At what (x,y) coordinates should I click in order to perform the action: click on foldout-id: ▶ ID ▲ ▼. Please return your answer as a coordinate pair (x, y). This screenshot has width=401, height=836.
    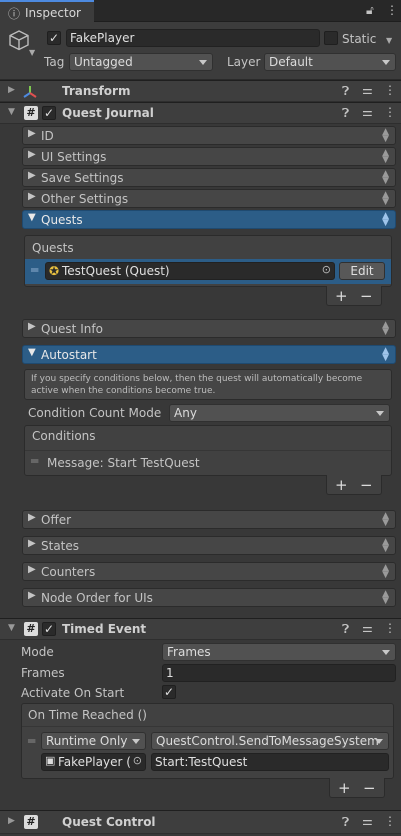
    Looking at the image, I should click on (209, 135).